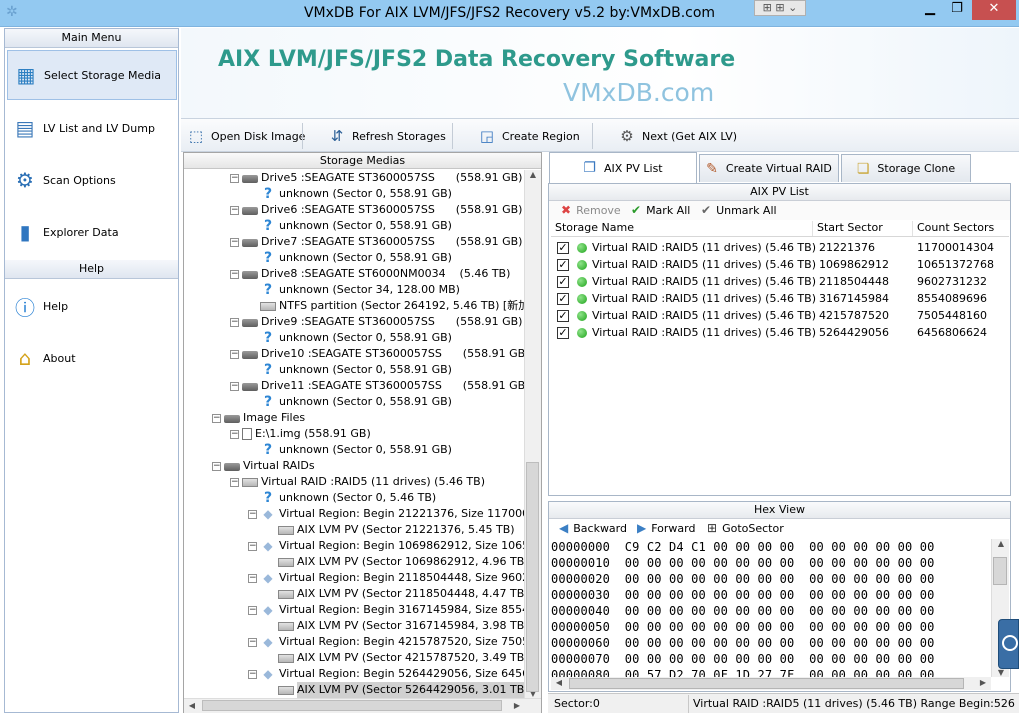  I want to click on unmark-all-button: ✔ Unmark All, so click(739, 210).